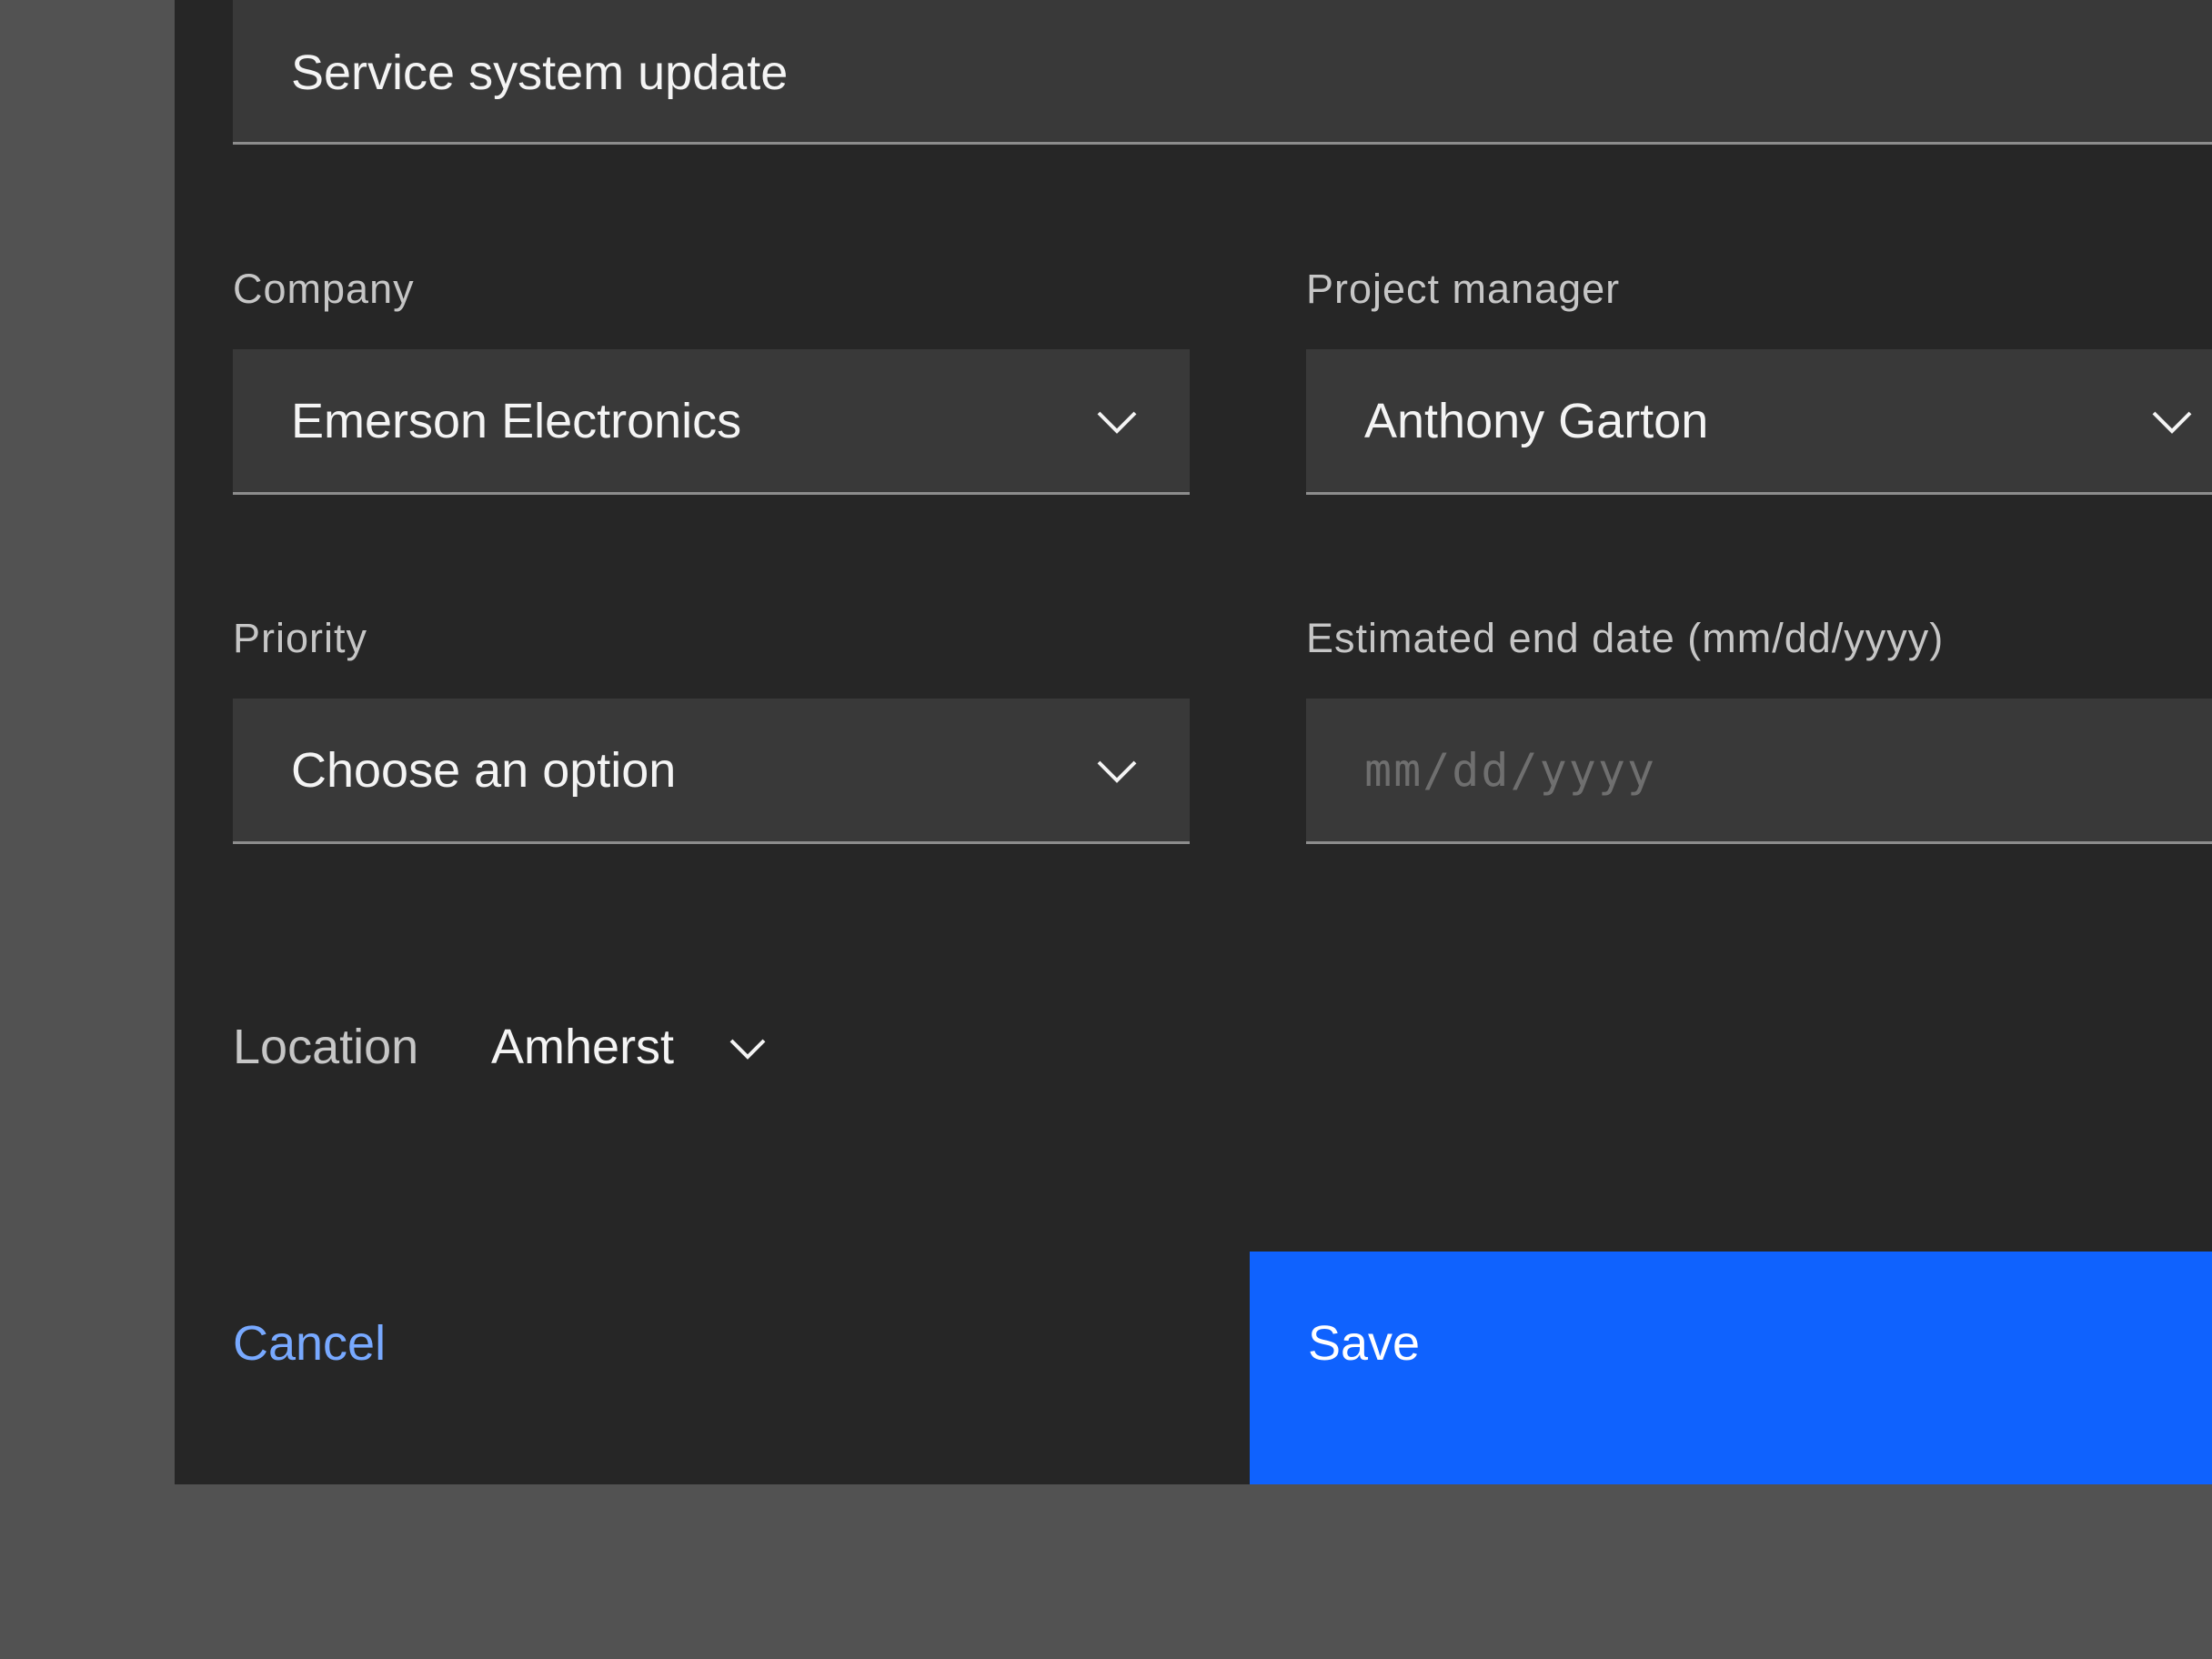  Describe the element at coordinates (1364, 1343) in the screenshot. I see `save-button-label: Save` at that location.